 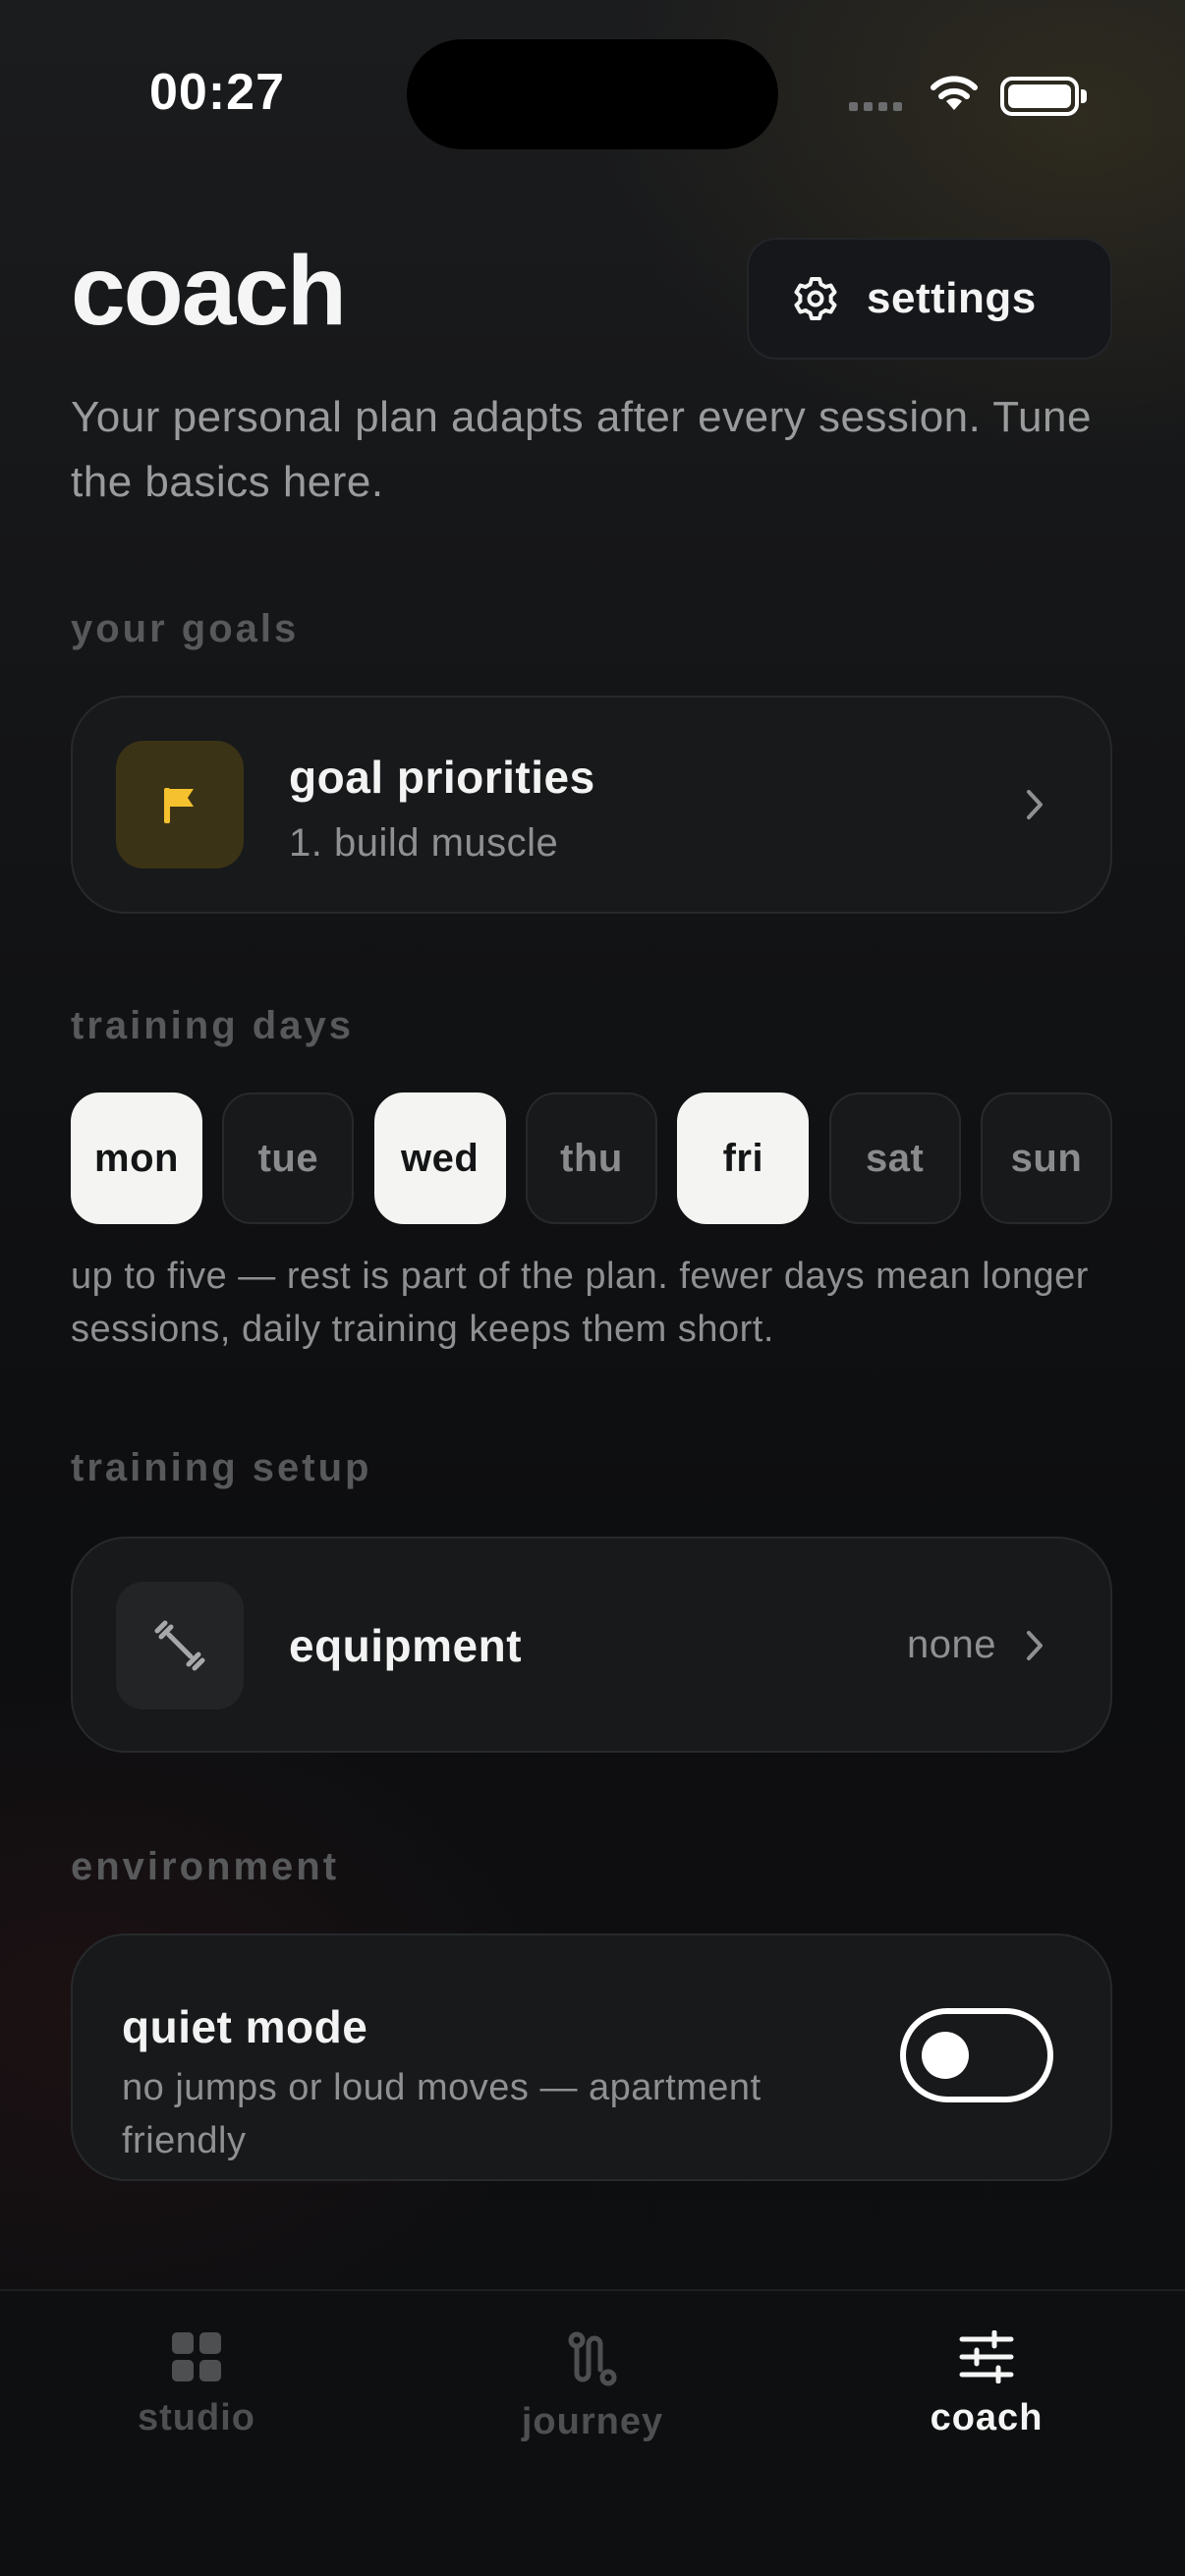 I want to click on toggle-knob, so click(x=946, y=2055).